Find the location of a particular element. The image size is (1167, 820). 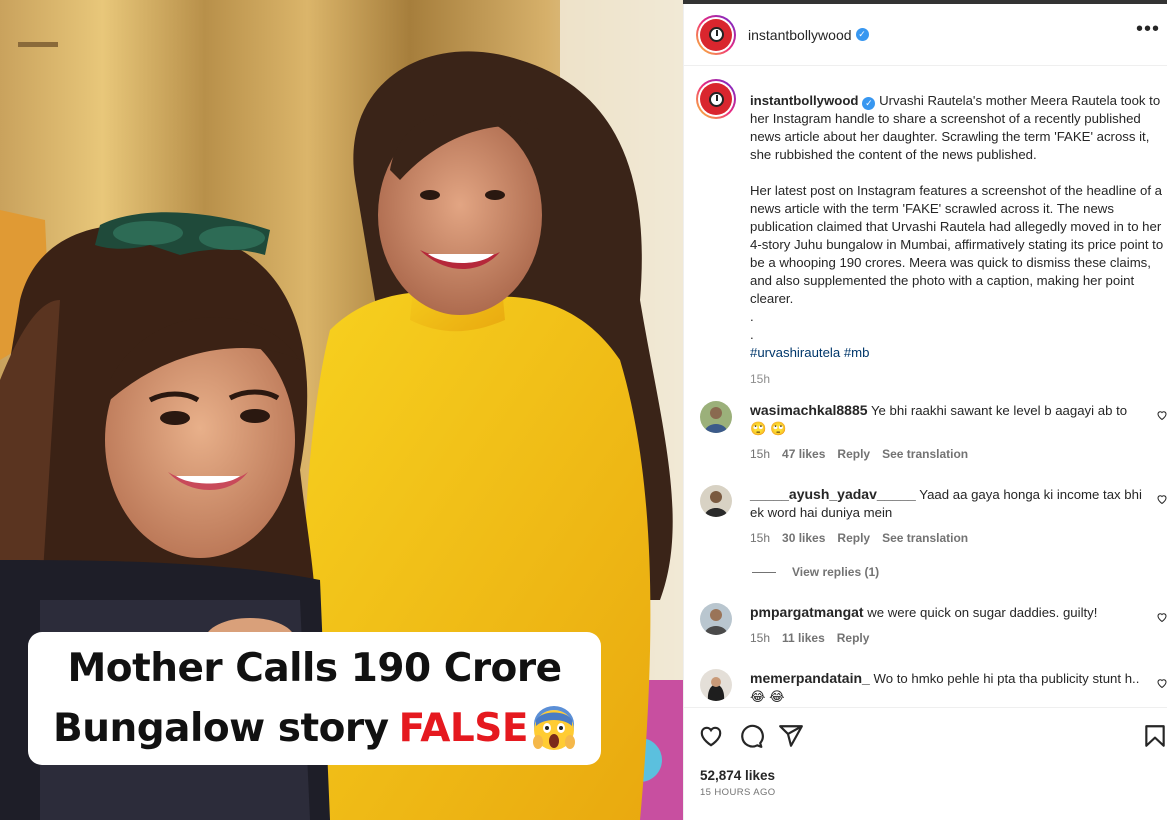

comment-username: memerpandatain_ is located at coordinates (810, 678).